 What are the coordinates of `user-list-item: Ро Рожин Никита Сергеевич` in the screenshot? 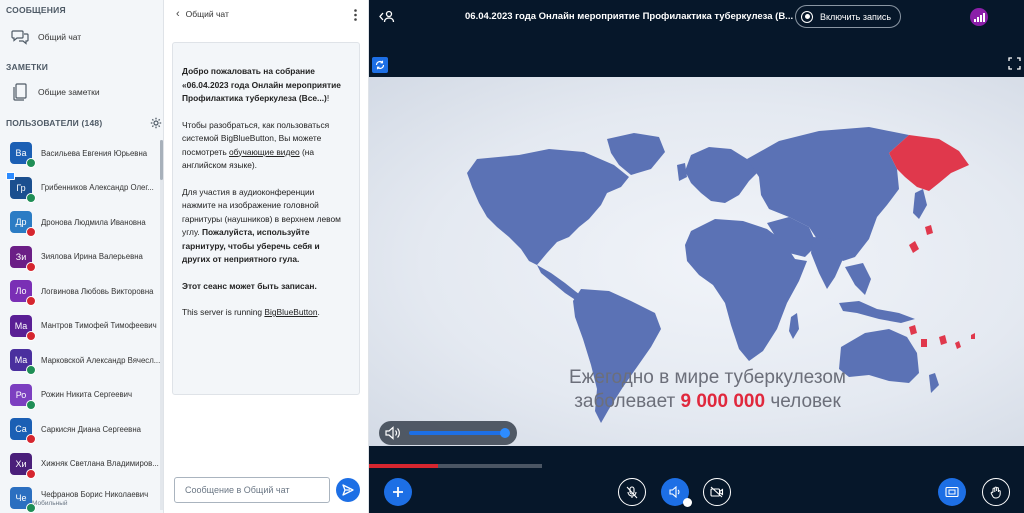 It's located at (80, 395).